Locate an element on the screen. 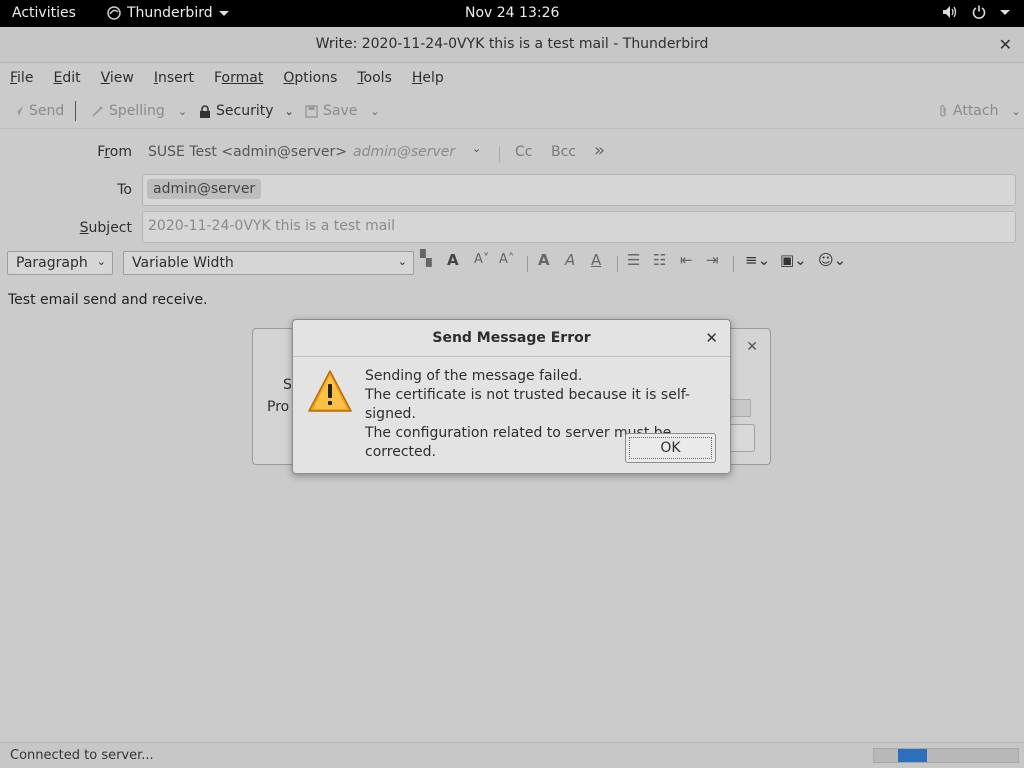 The width and height of the screenshot is (1024, 768). toolbar-divider is located at coordinates (75, 111).